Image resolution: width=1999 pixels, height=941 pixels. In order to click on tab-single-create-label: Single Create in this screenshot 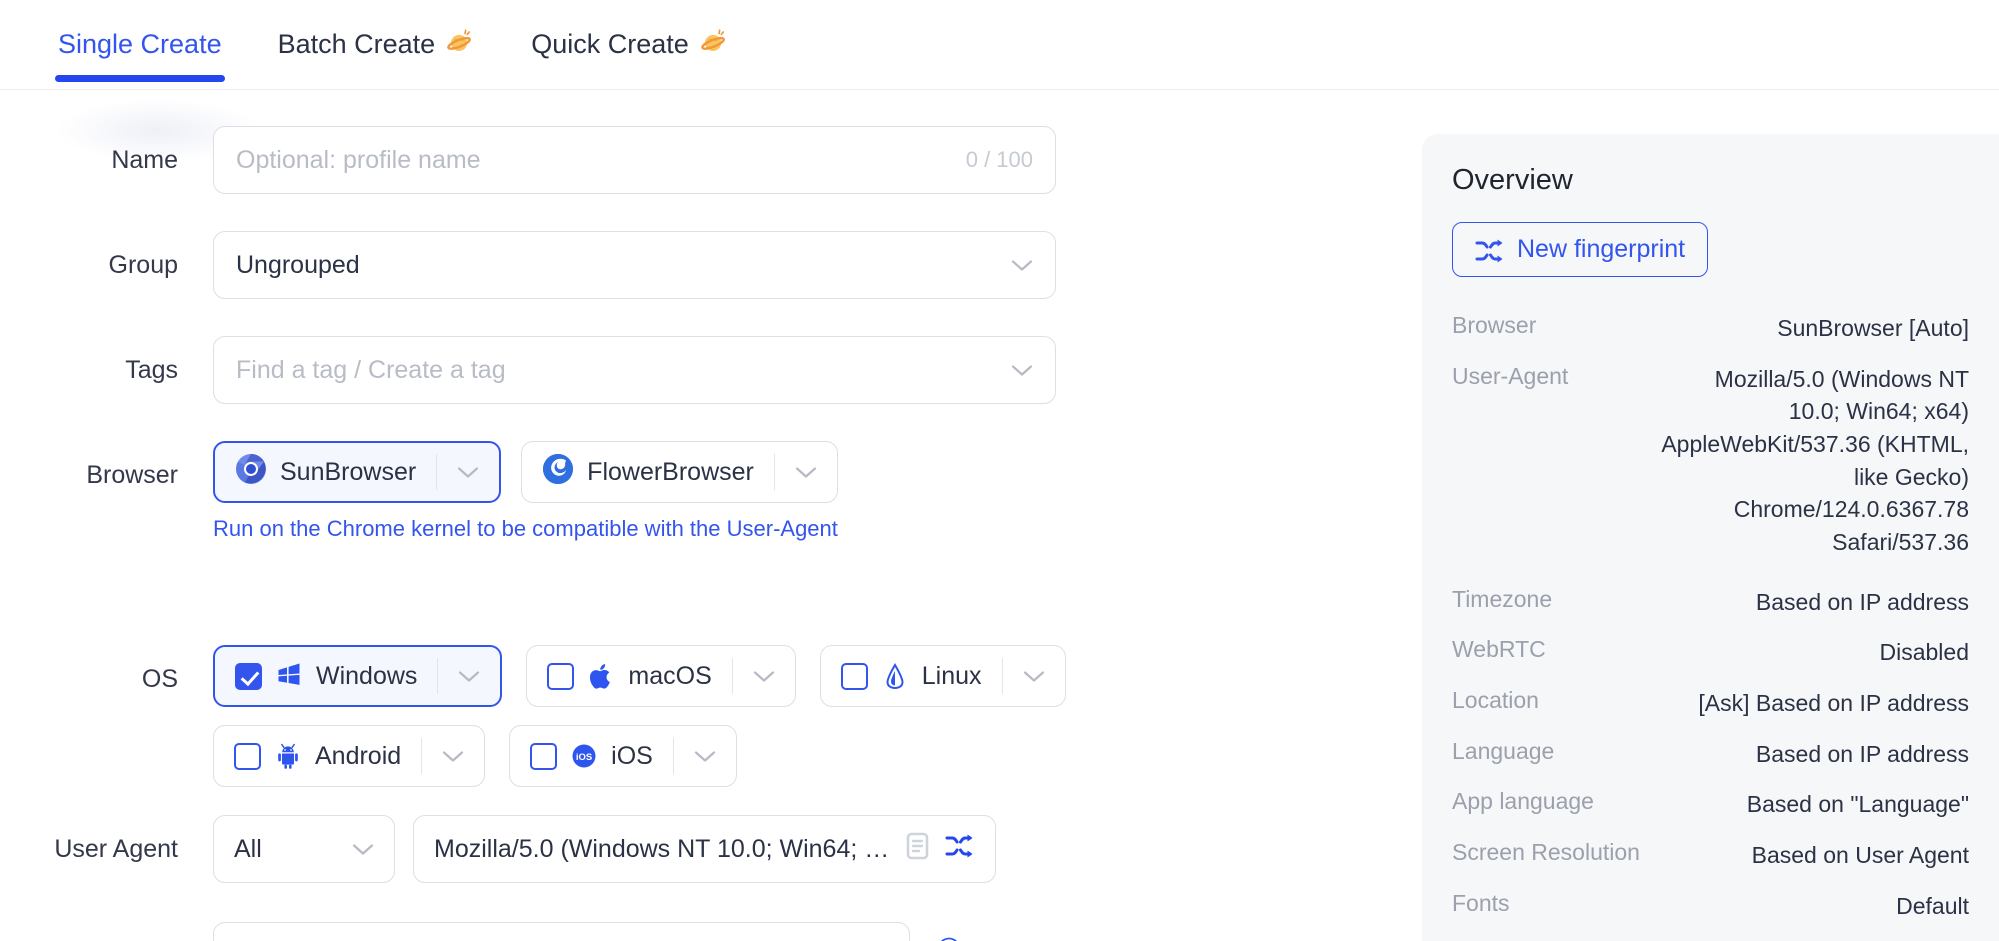, I will do `click(140, 43)`.